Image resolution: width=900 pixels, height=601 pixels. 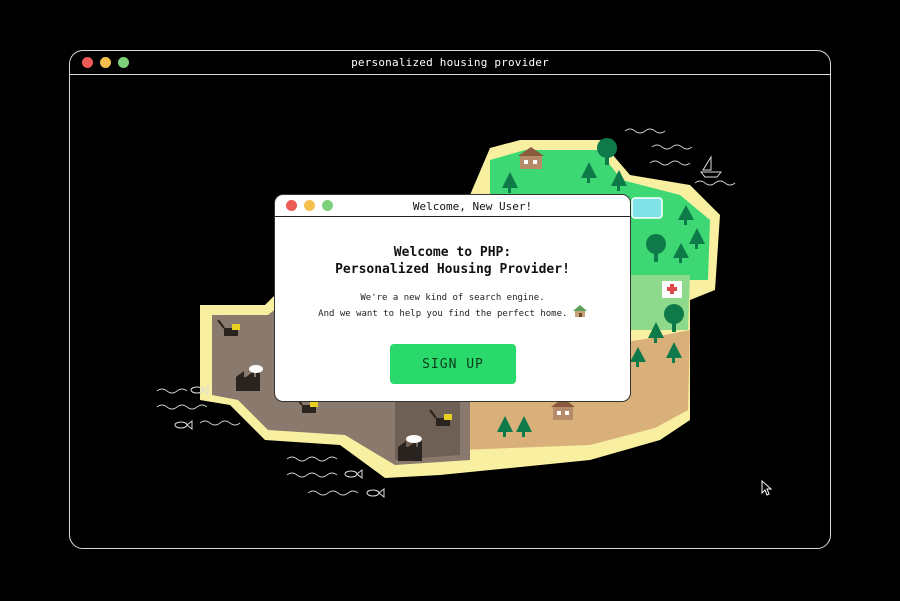 What do you see at coordinates (452, 269) in the screenshot?
I see `heading-line-2: Personalized Housing Provider!` at bounding box center [452, 269].